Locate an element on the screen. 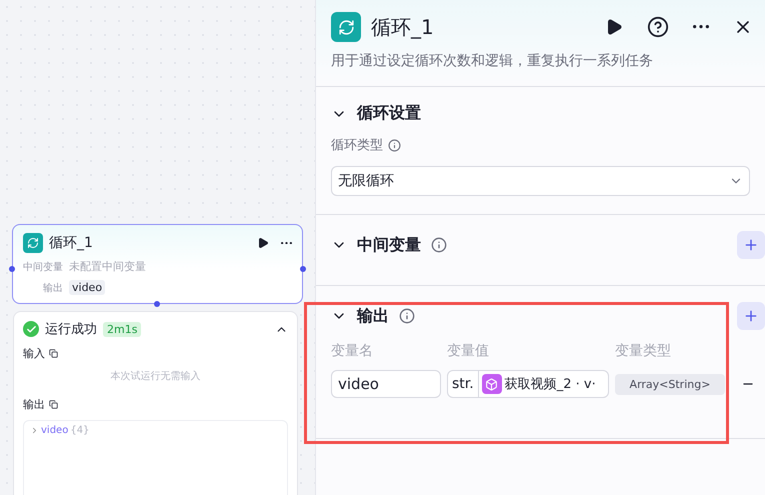 This screenshot has width=765, height=495. duration-badge: 2m1s is located at coordinates (122, 329).